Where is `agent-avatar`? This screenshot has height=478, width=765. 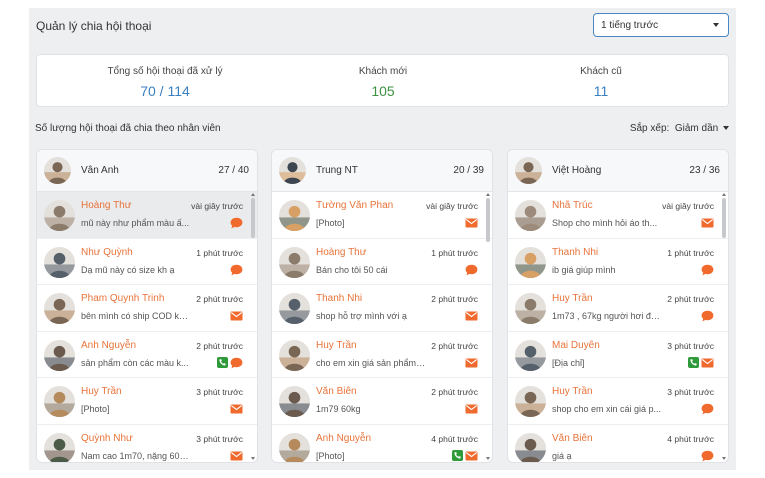
agent-avatar is located at coordinates (292, 170).